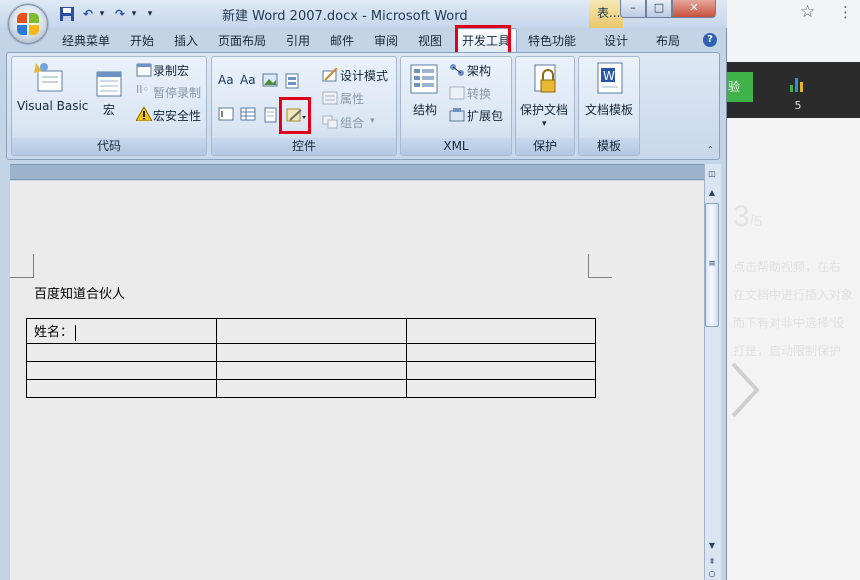 This screenshot has width=860, height=580. I want to click on tab-page-layout: 页面布局, so click(242, 40).